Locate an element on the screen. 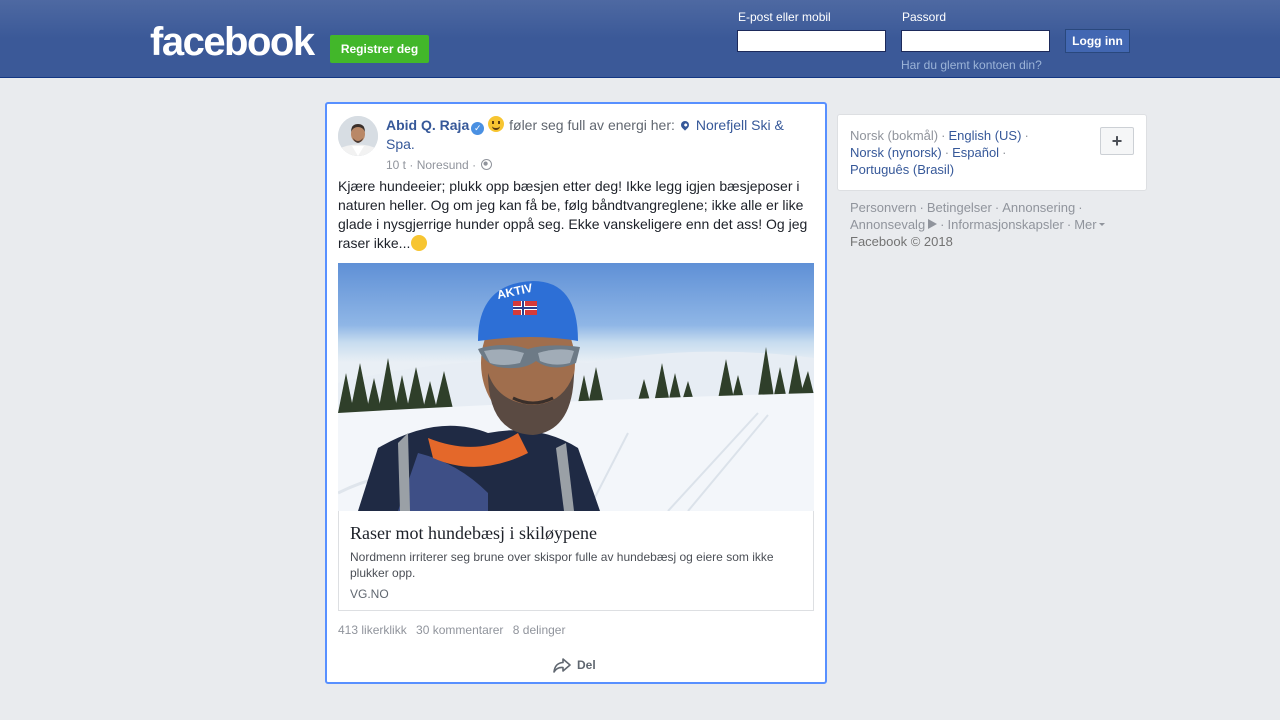 Image resolution: width=1280 pixels, height=720 pixels. add-language-button: + is located at coordinates (1117, 141).